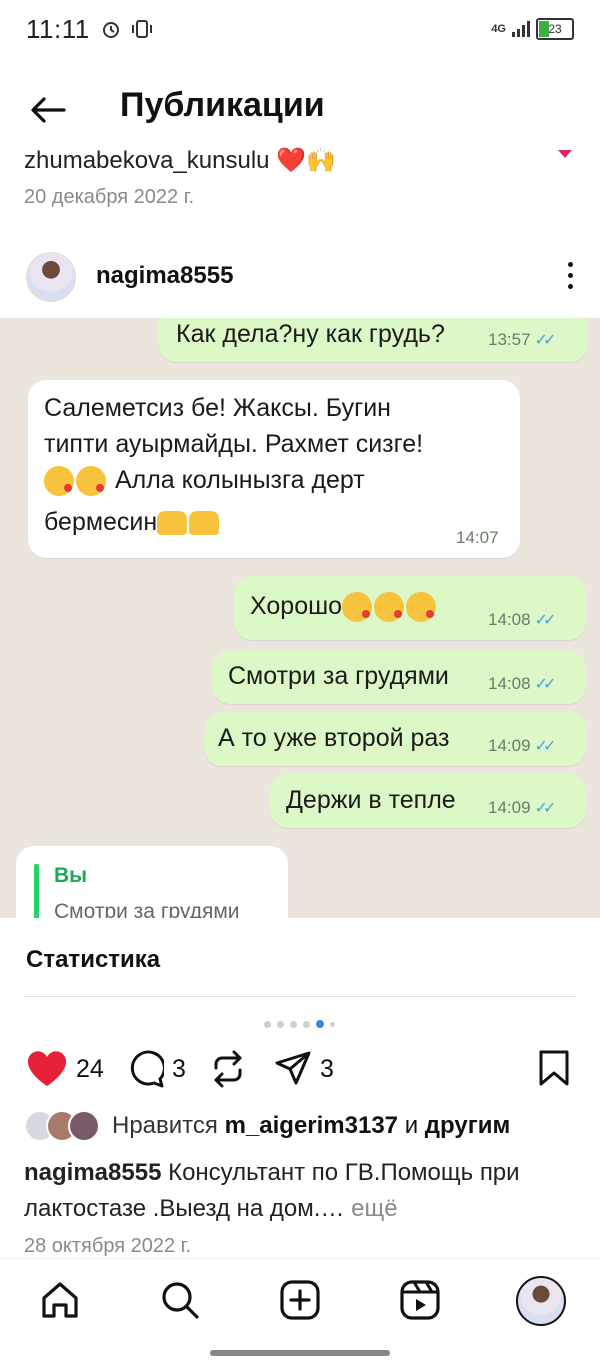 Image resolution: width=600 pixels, height=1366 pixels. What do you see at coordinates (179, 1068) in the screenshot?
I see `comments-count: 3` at bounding box center [179, 1068].